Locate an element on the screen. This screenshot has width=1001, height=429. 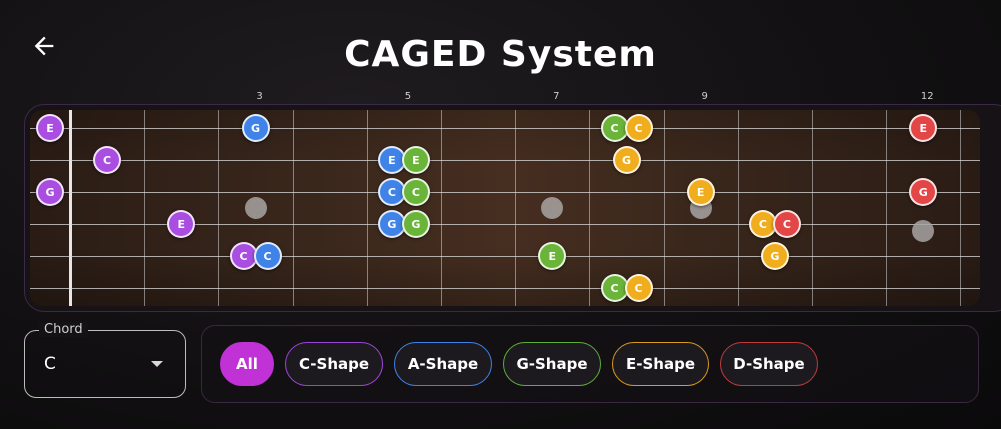
chip-d-shape: D-Shape is located at coordinates (769, 364).